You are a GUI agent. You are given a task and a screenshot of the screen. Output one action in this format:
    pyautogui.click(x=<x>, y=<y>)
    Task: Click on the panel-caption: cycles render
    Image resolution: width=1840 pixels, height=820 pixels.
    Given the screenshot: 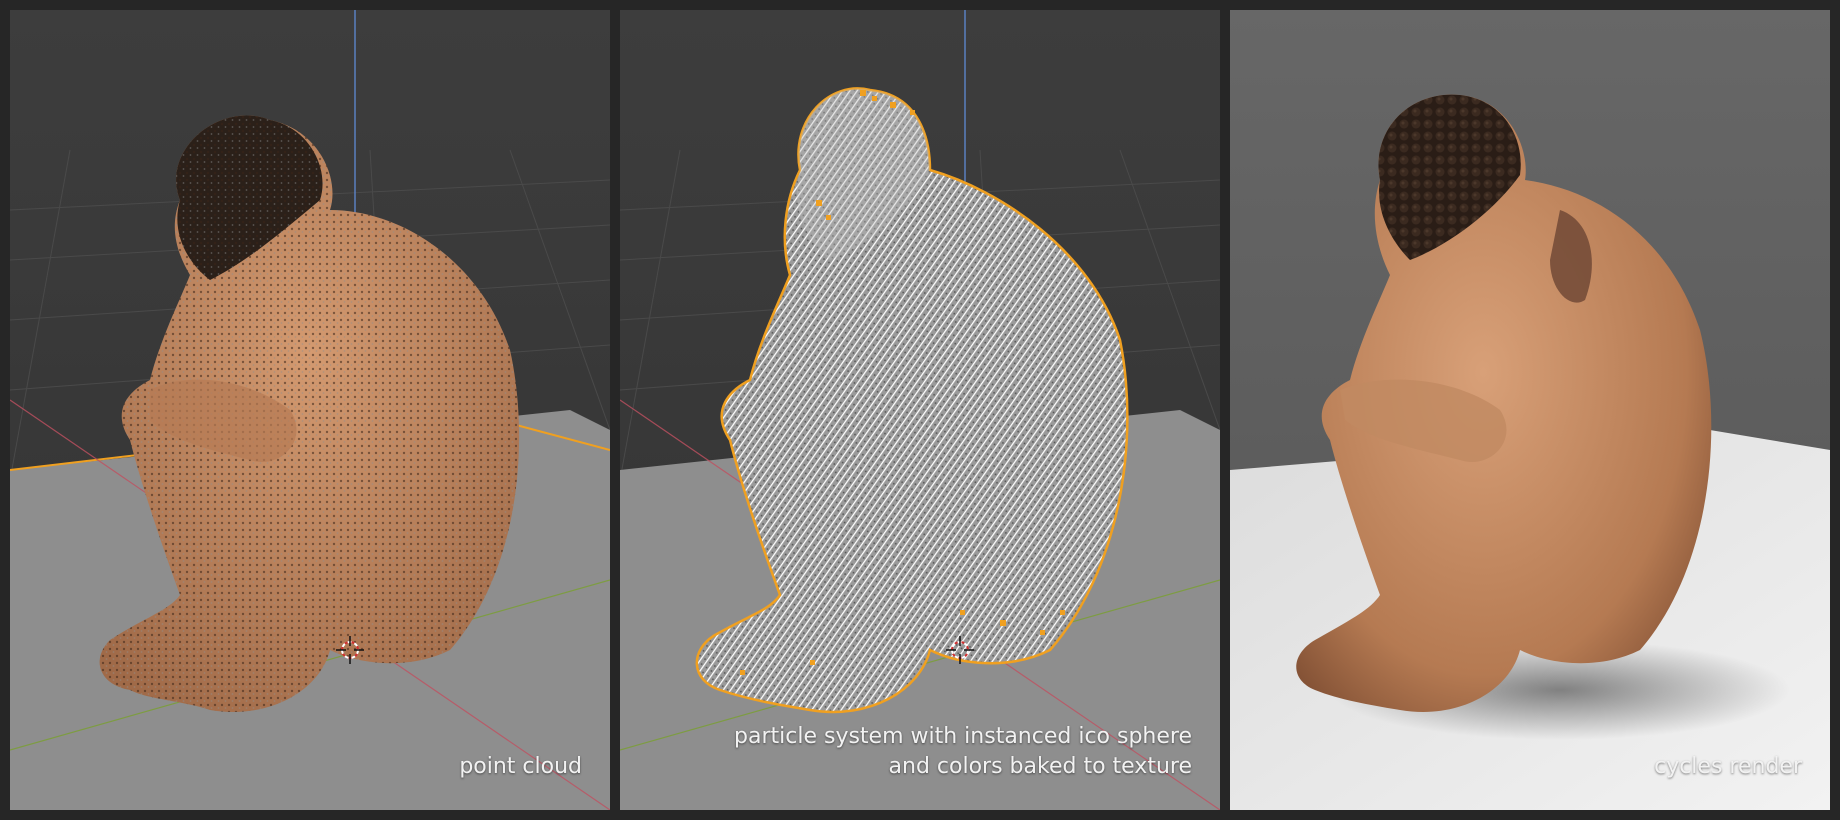 What is the action you would take?
    pyautogui.click(x=1728, y=766)
    